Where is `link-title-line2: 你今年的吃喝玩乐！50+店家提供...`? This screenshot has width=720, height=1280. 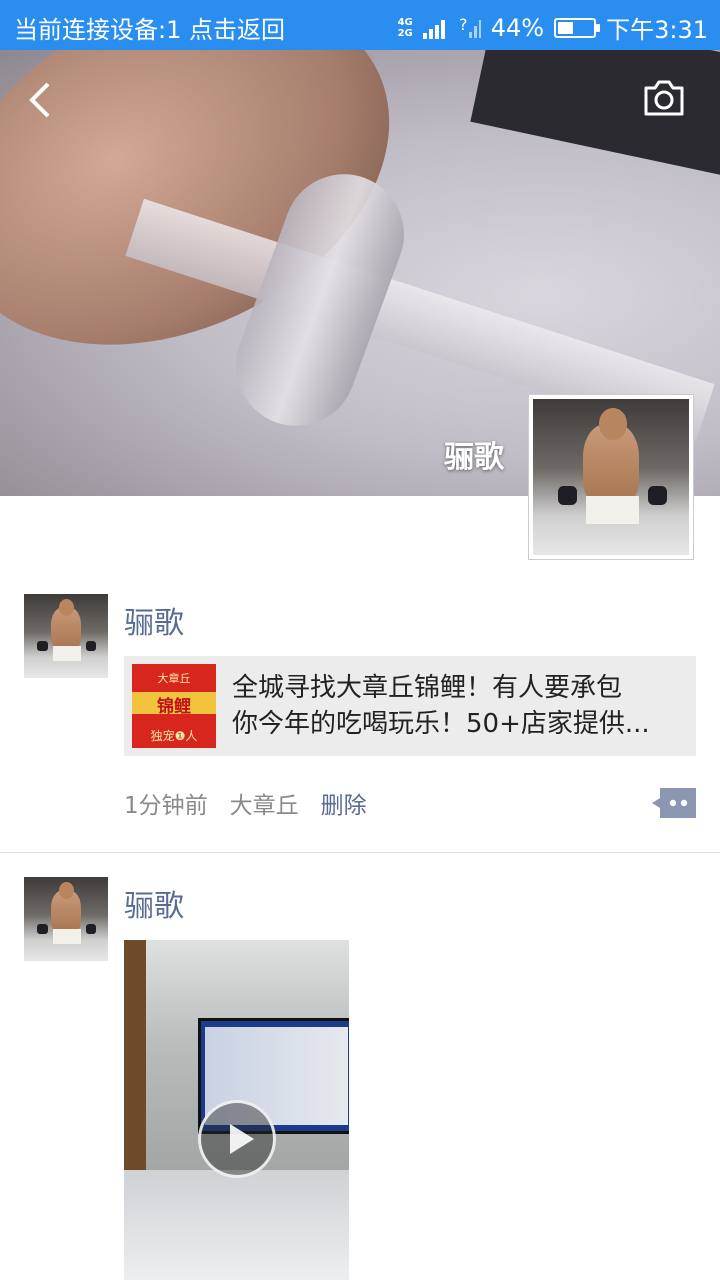
link-title-line2: 你今年的吃喝玩乐！50+店家提供... is located at coordinates (441, 724).